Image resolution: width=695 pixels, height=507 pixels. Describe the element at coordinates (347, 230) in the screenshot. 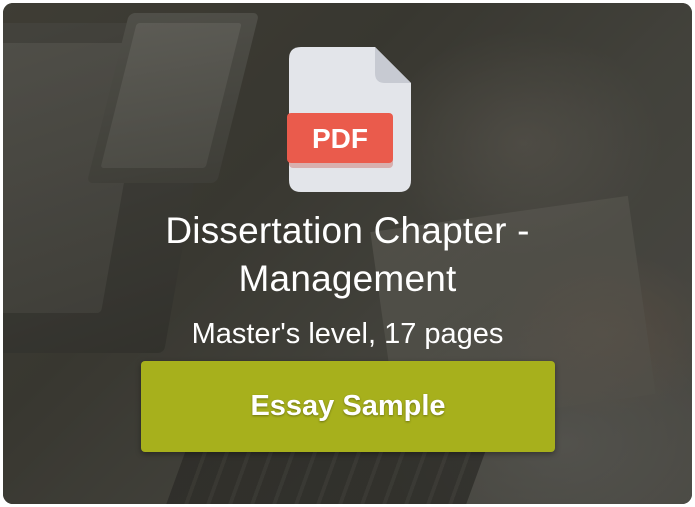

I see `title-line-1: Dissertation Chapter -` at that location.